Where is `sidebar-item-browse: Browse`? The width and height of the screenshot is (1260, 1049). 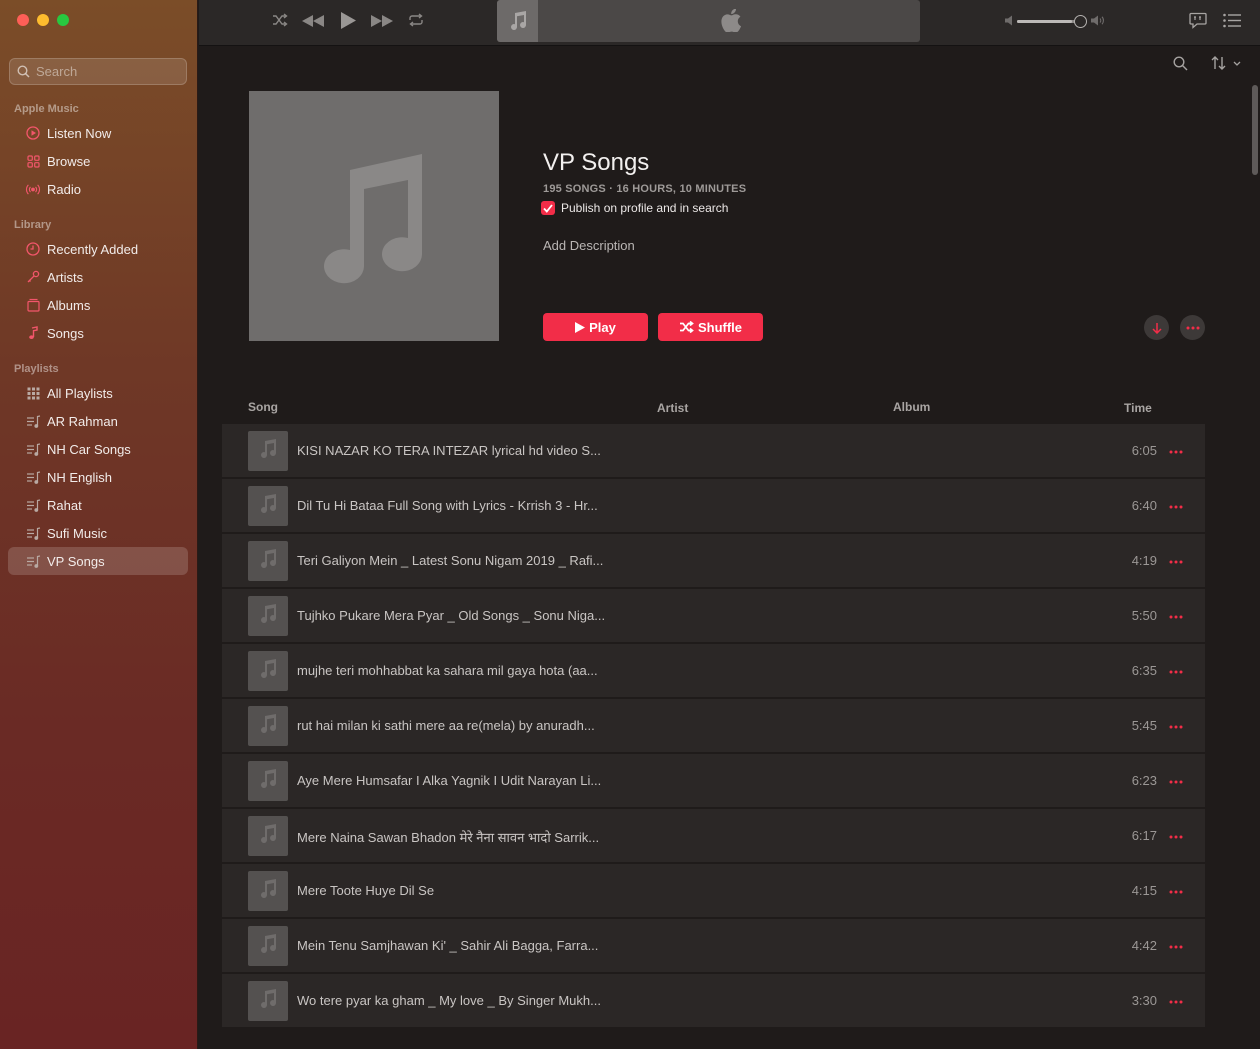
sidebar-item-browse: Browse is located at coordinates (98, 161).